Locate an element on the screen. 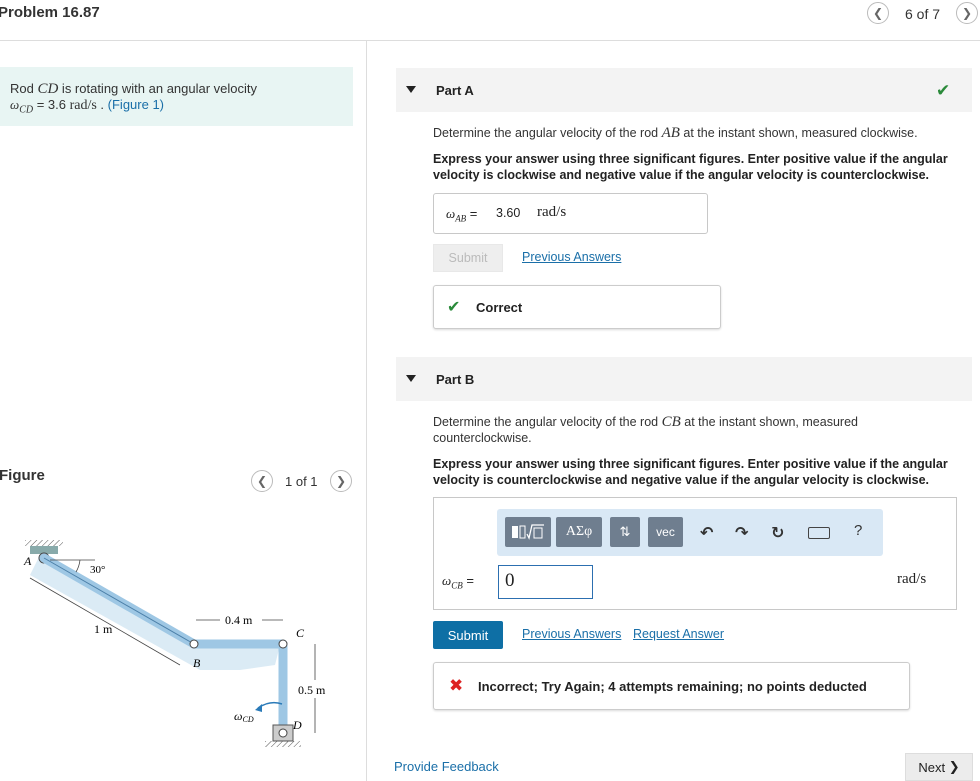  reset-icon: ↻ is located at coordinates (777, 533).